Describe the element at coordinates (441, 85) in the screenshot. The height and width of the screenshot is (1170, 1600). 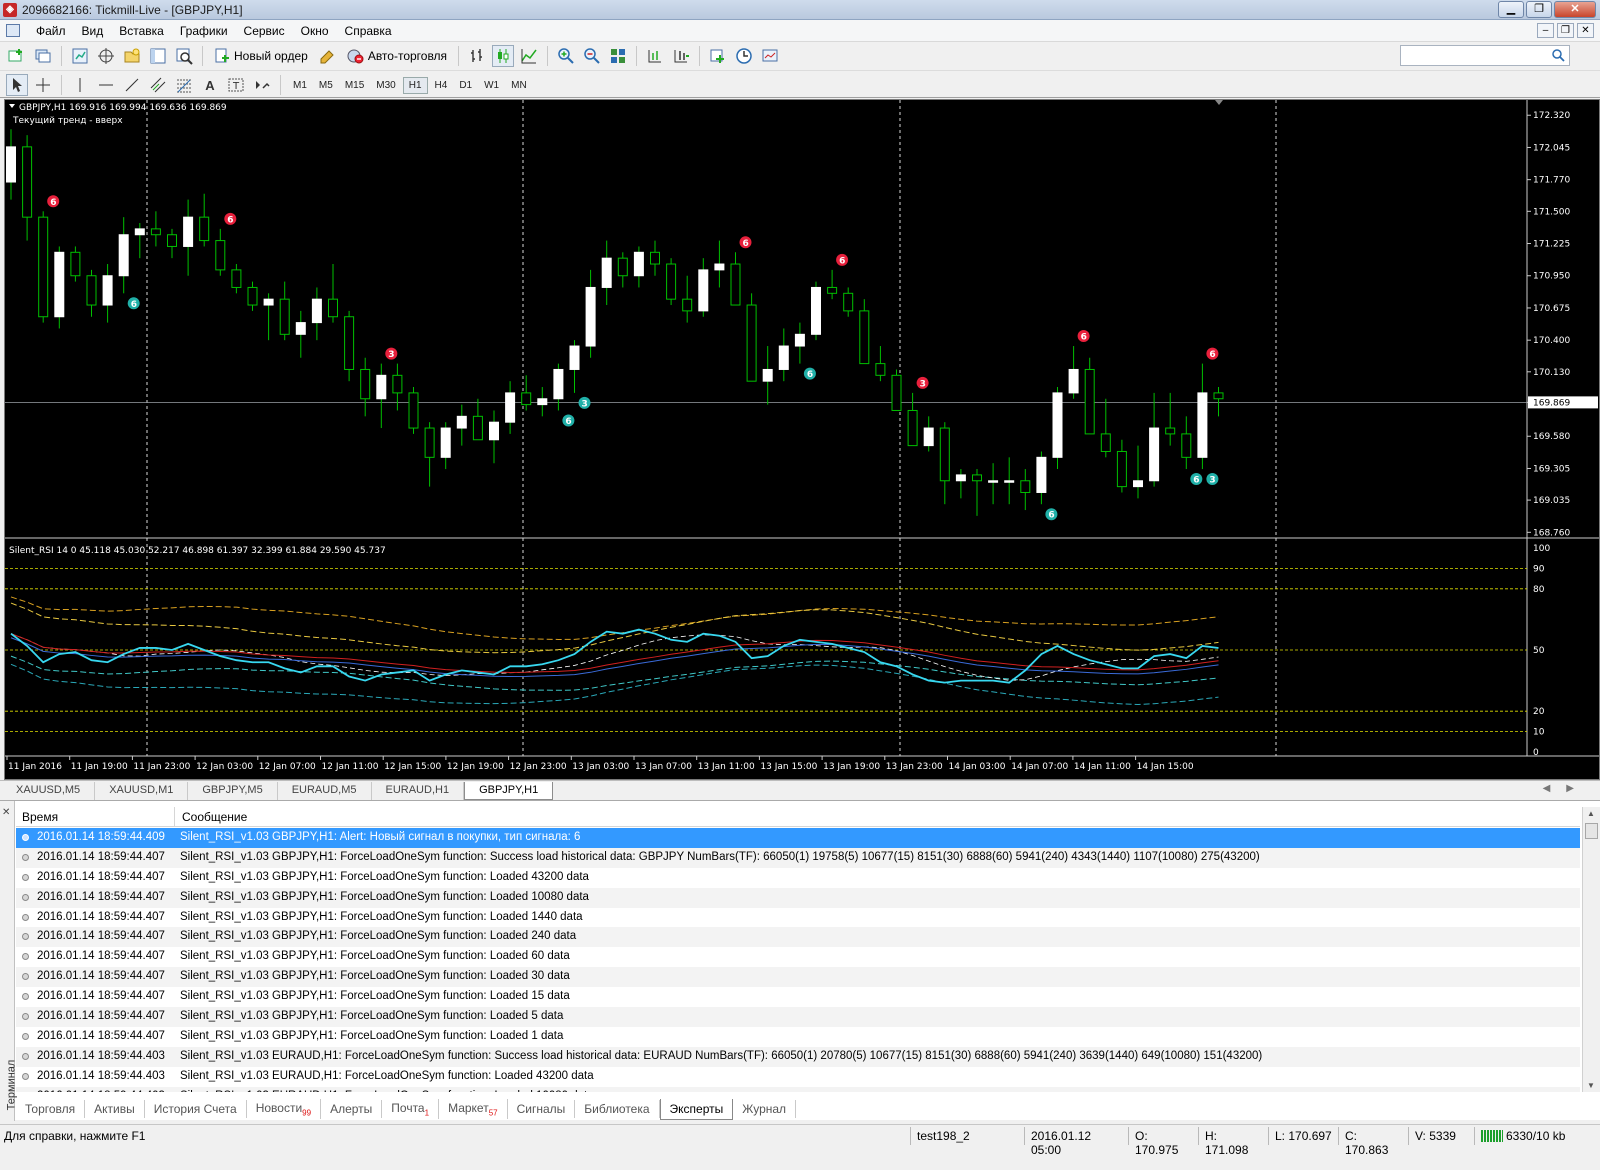
I see `timeframe-h4-button: H4` at that location.